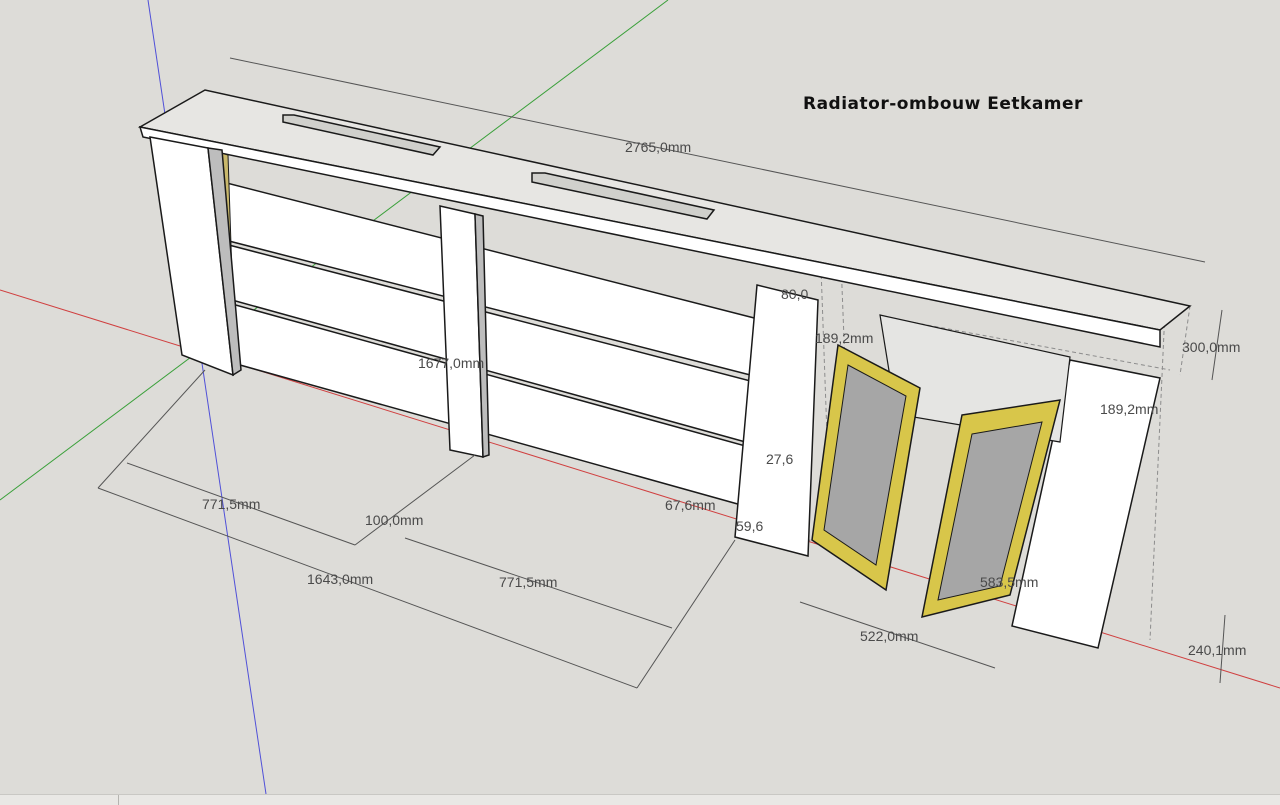 Image resolution: width=1280 pixels, height=805 pixels. What do you see at coordinates (943, 104) in the screenshot?
I see `drawing-title: Radiator-ombouw Eetkamer` at bounding box center [943, 104].